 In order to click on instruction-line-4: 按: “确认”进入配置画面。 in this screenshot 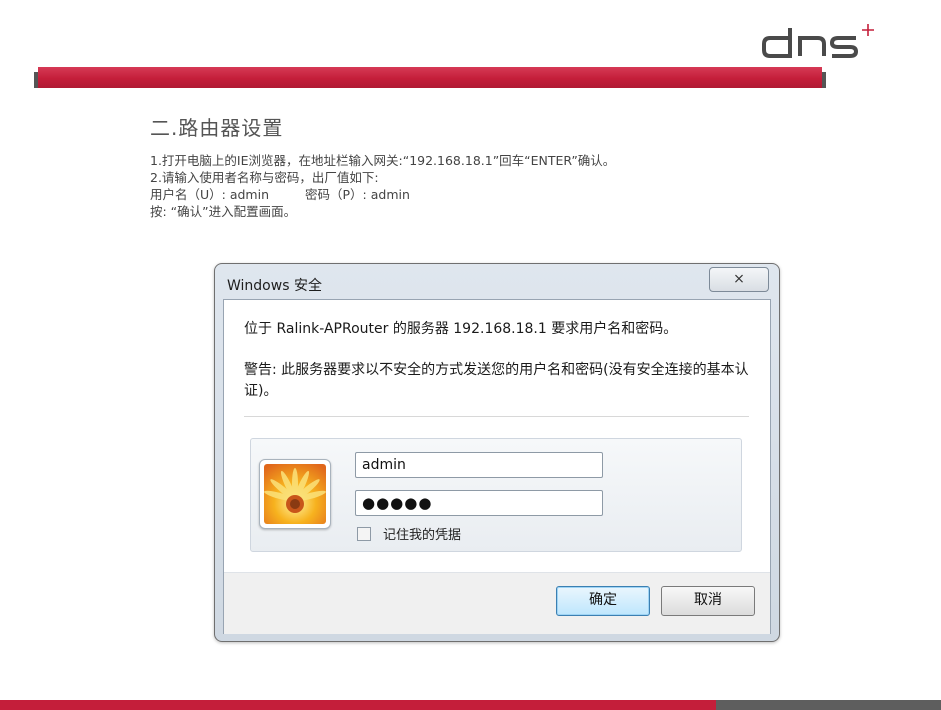, I will do `click(223, 211)`.